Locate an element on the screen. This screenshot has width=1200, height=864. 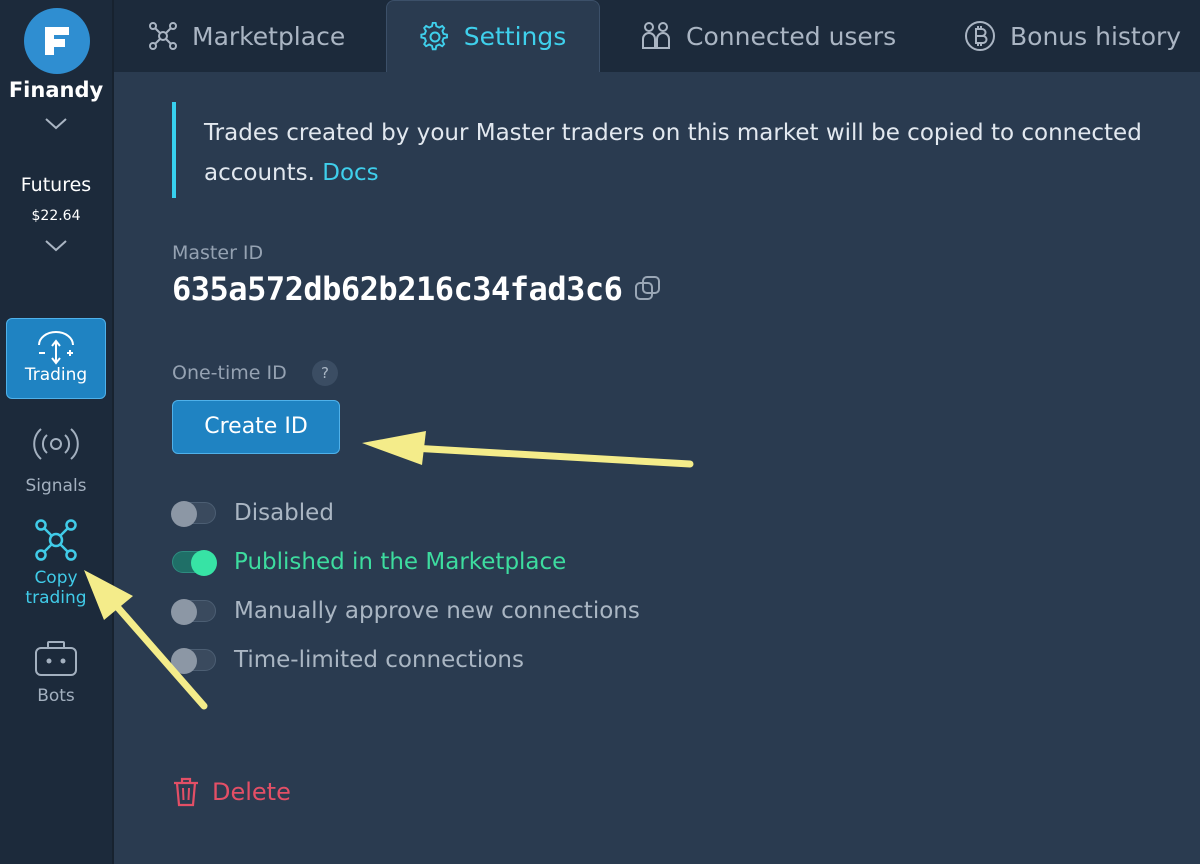
gear-icon is located at coordinates (434, 35).